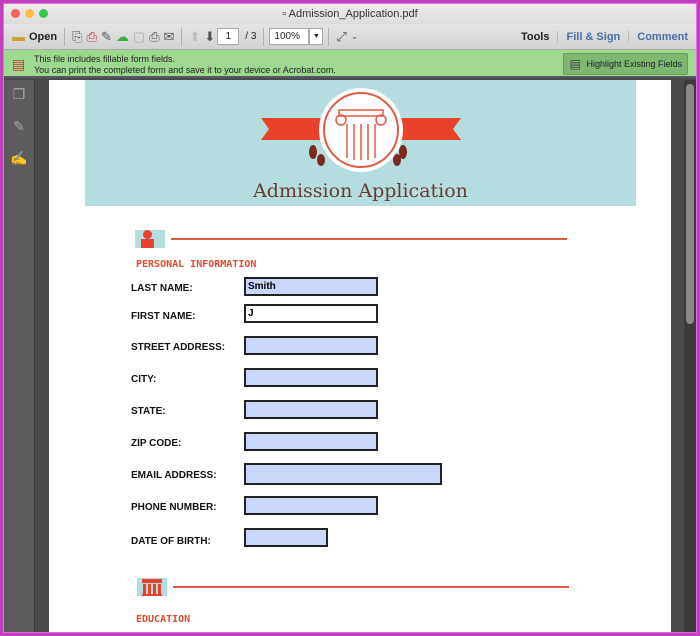  What do you see at coordinates (311, 286) in the screenshot?
I see `last-name-field: Smith` at bounding box center [311, 286].